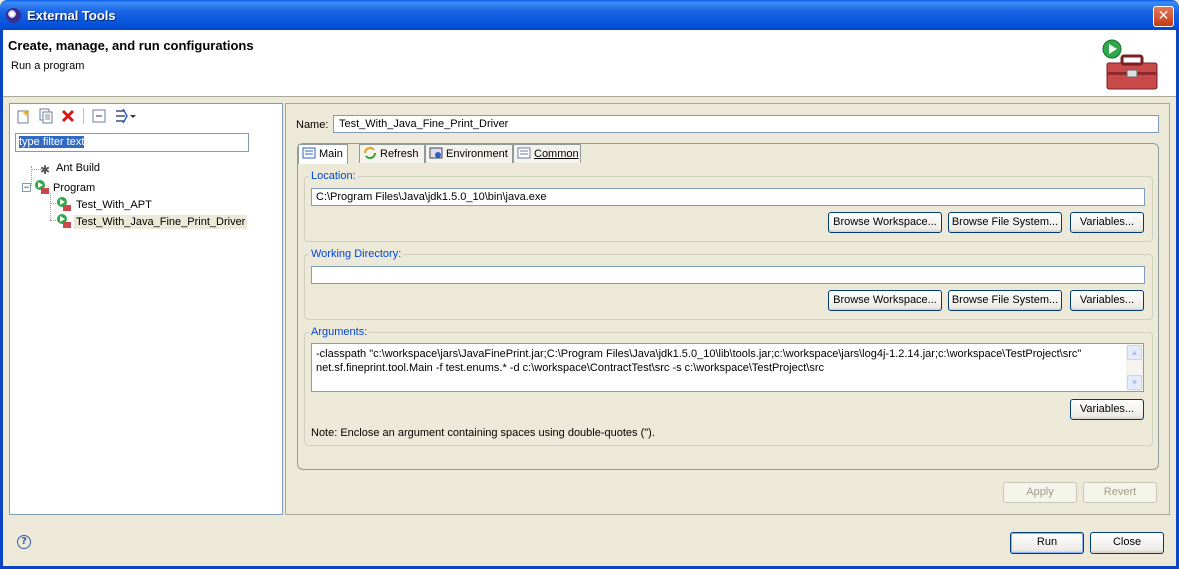 This screenshot has width=1179, height=569. I want to click on main-tab-icon, so click(309, 153).